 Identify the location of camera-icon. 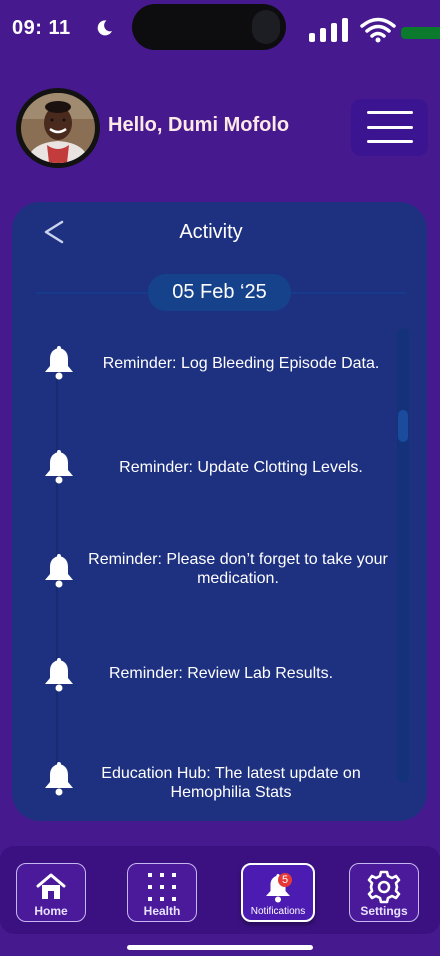
(266, 27).